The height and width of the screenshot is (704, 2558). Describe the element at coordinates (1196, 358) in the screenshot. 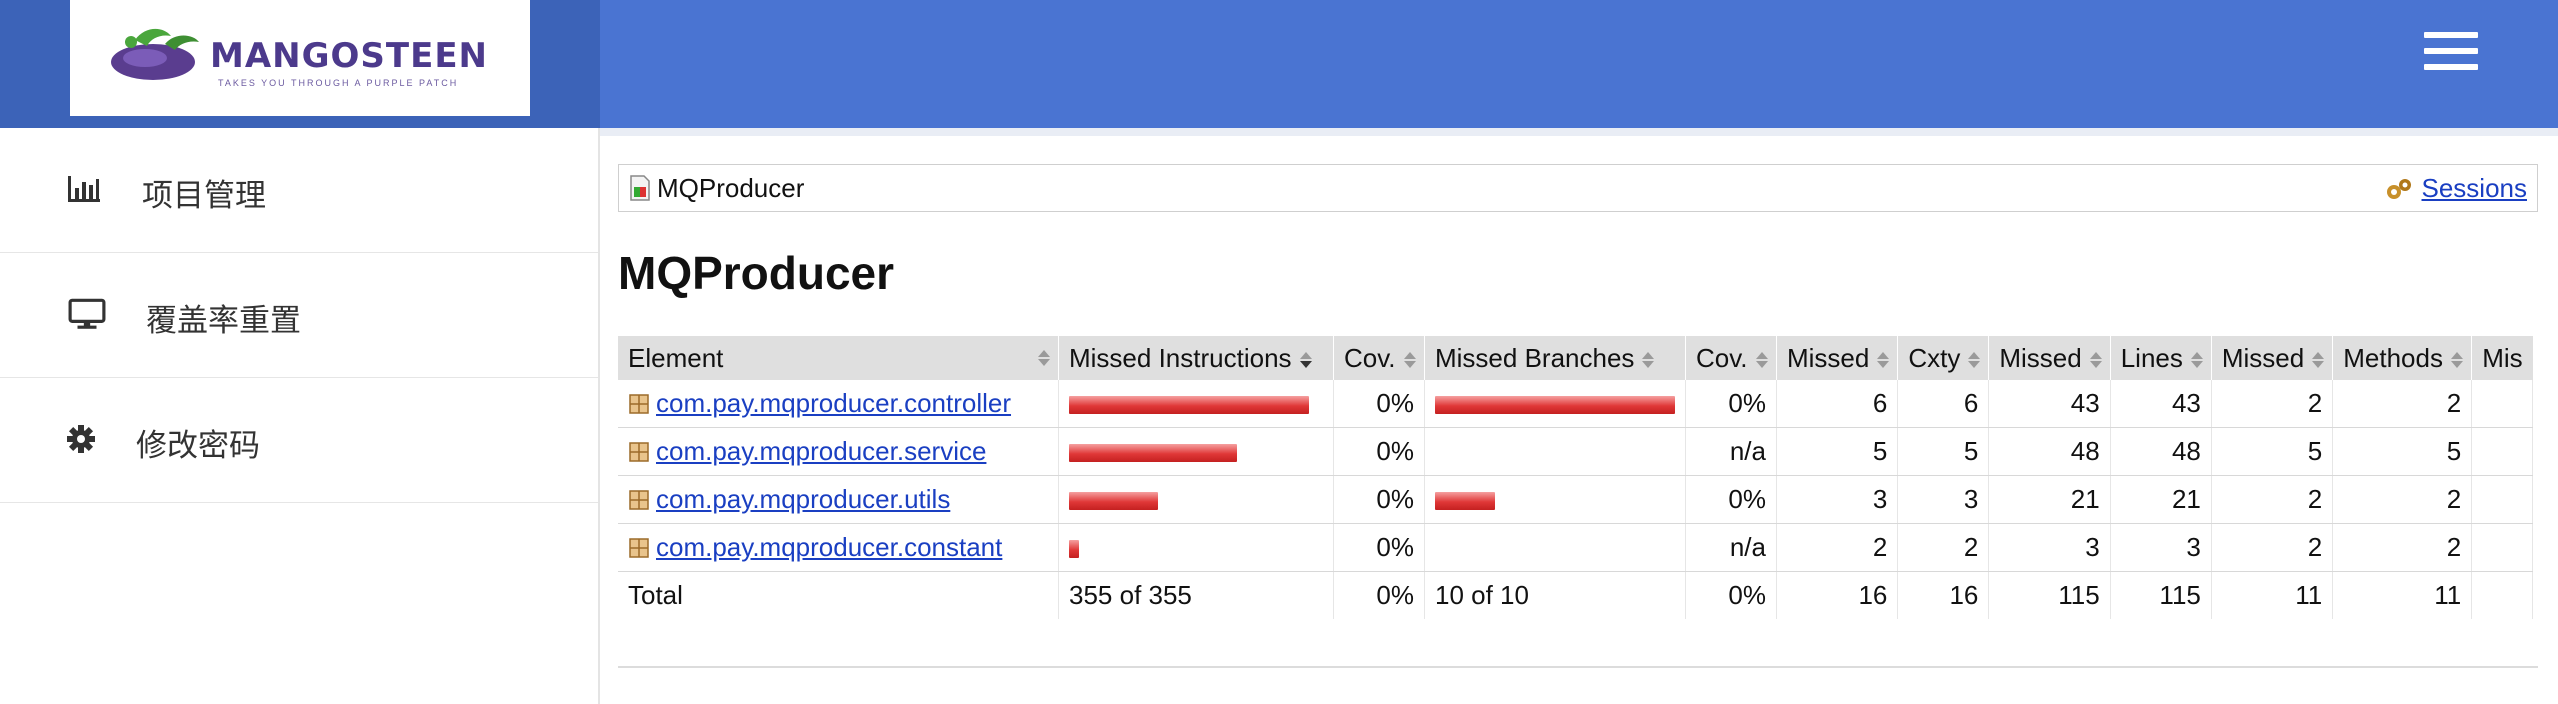

I see `col-missed-instructions: Missed Instructions` at that location.